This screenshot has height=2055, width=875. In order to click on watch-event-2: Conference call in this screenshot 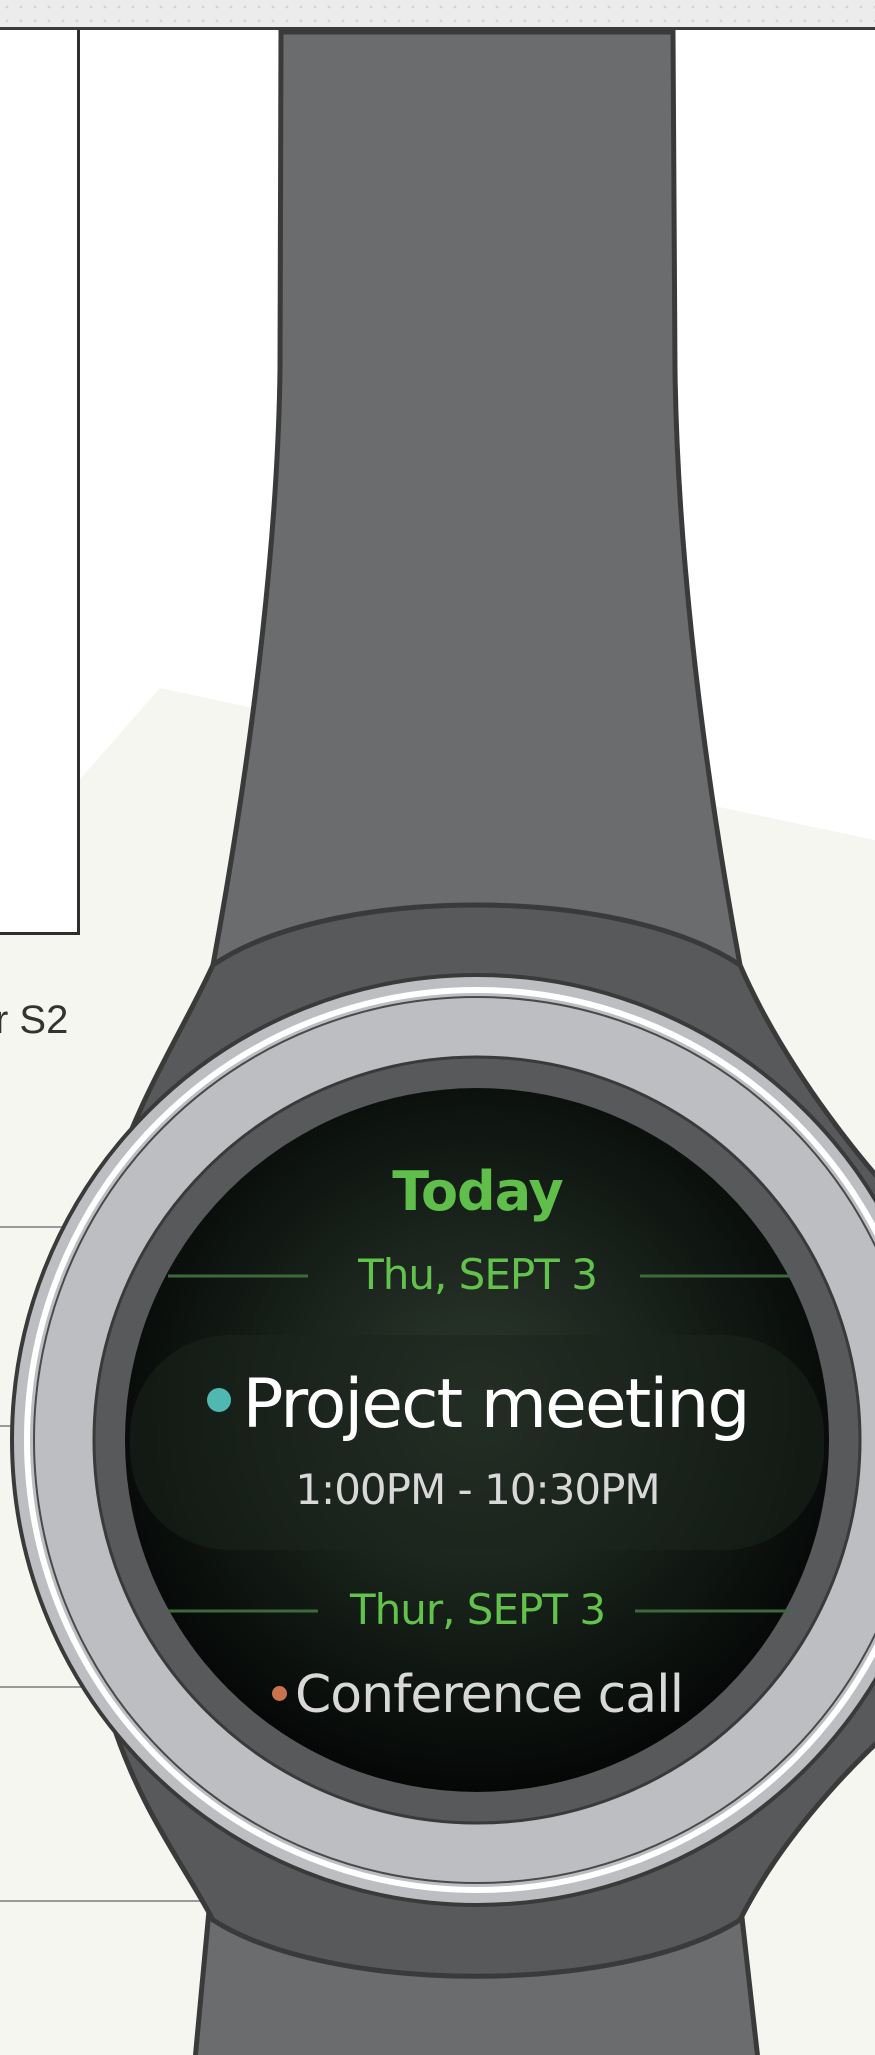, I will do `click(437, 1695)`.